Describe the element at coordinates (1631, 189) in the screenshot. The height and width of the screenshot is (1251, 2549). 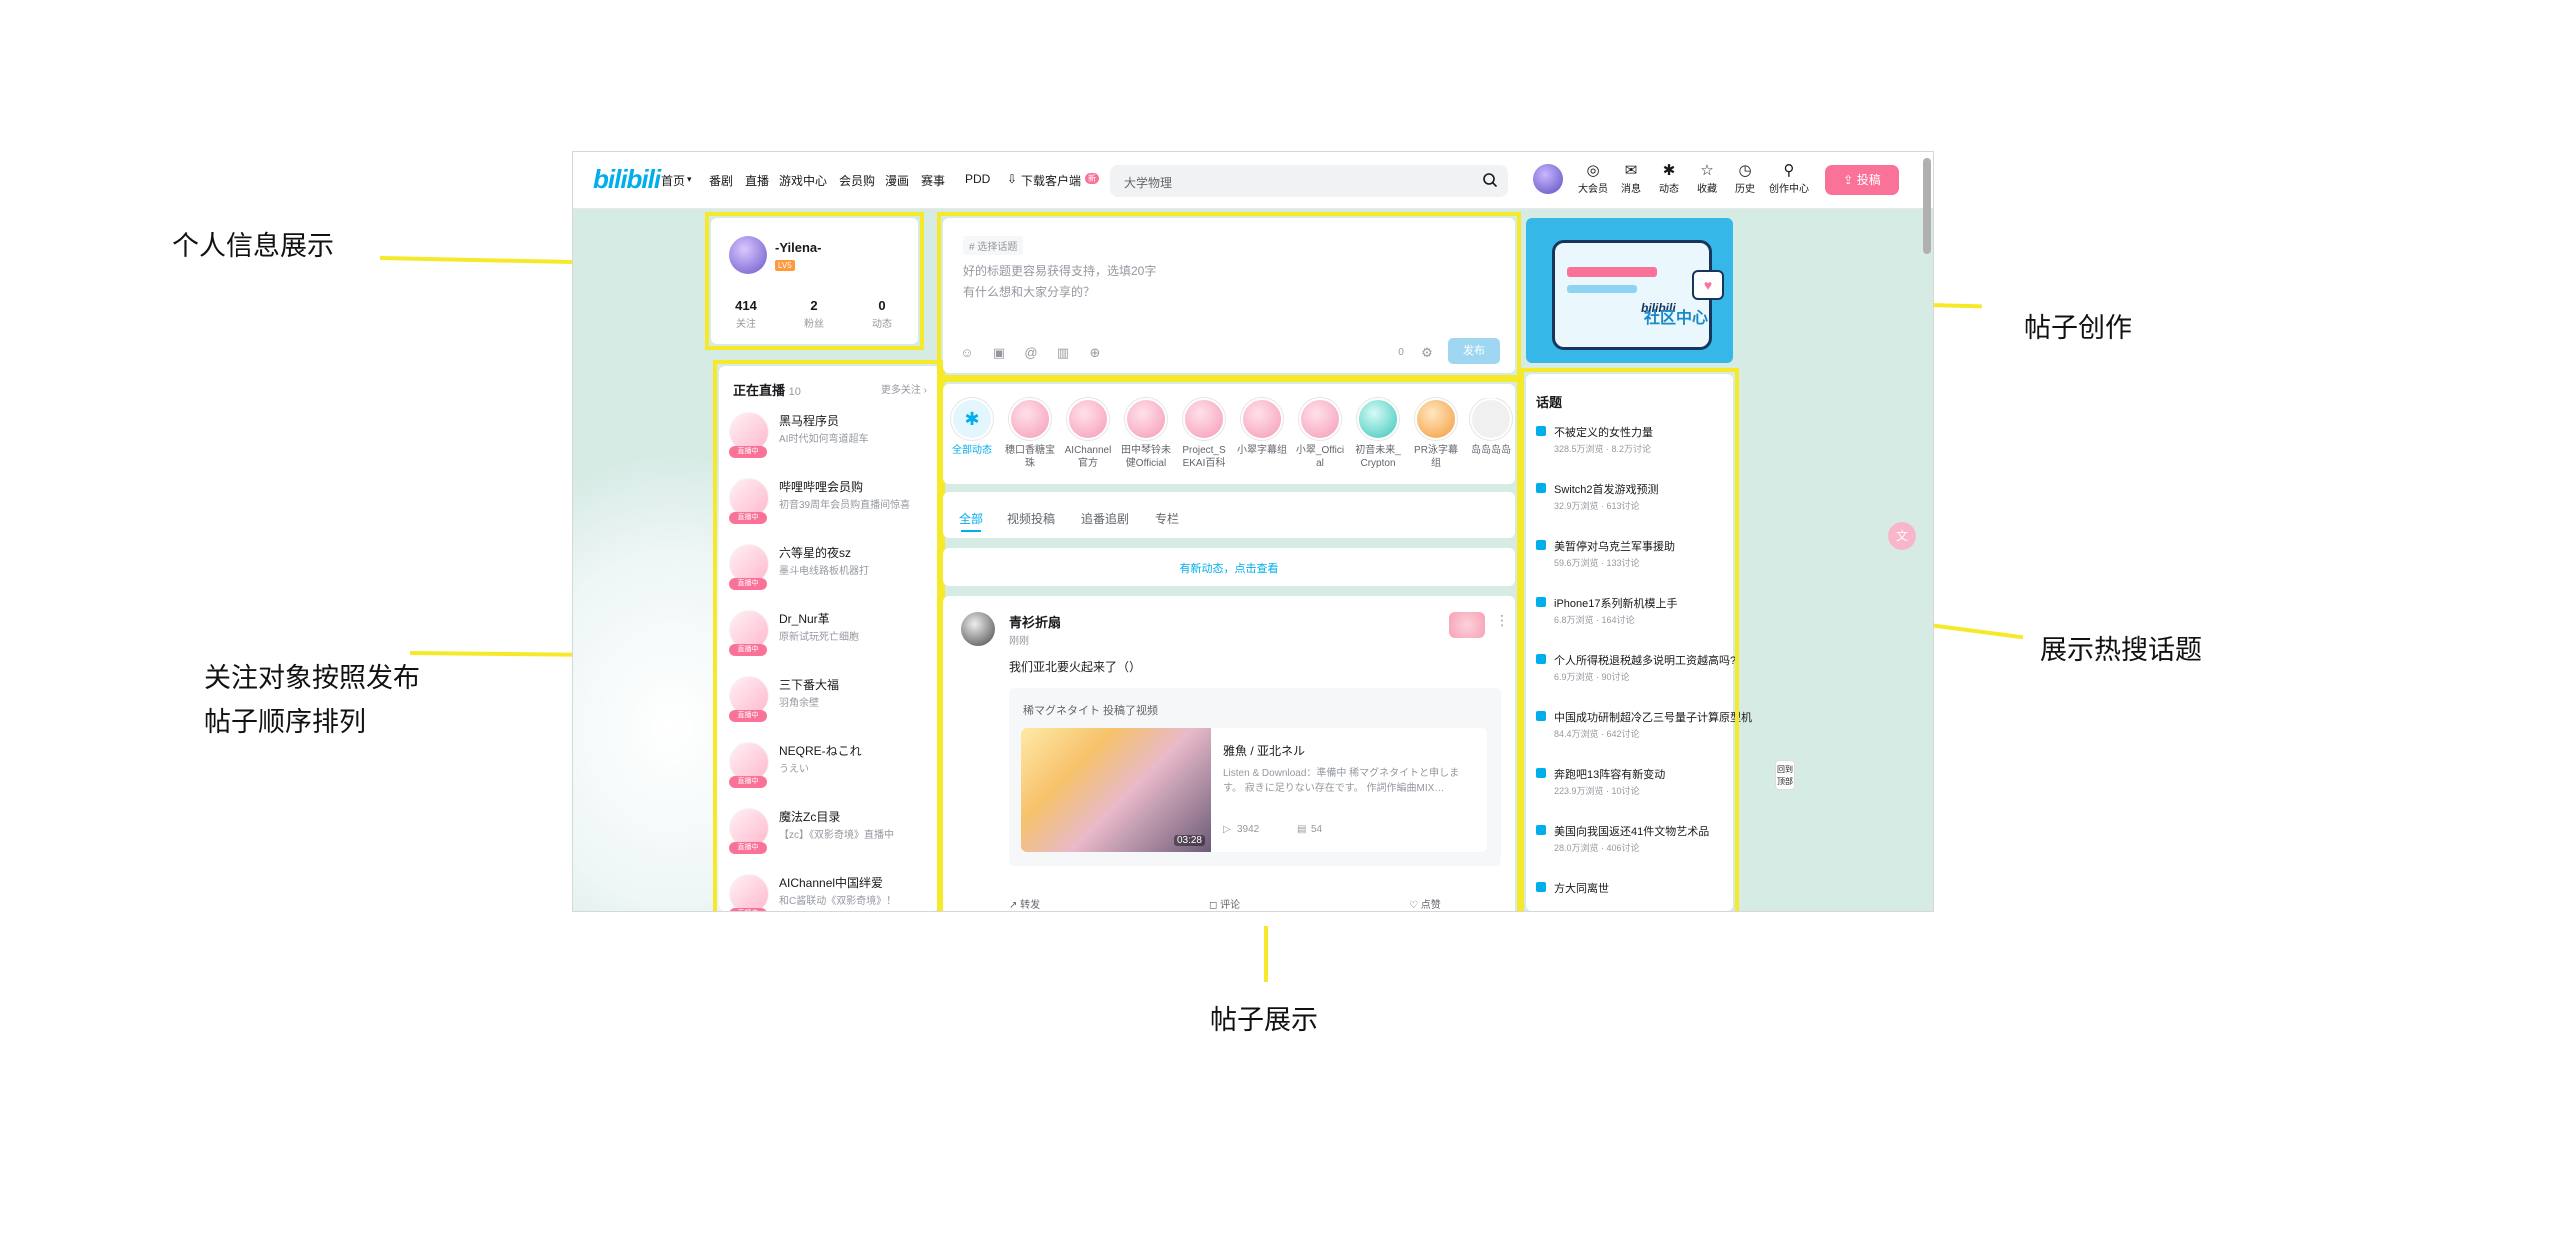
I see `message-label: 消息` at that location.